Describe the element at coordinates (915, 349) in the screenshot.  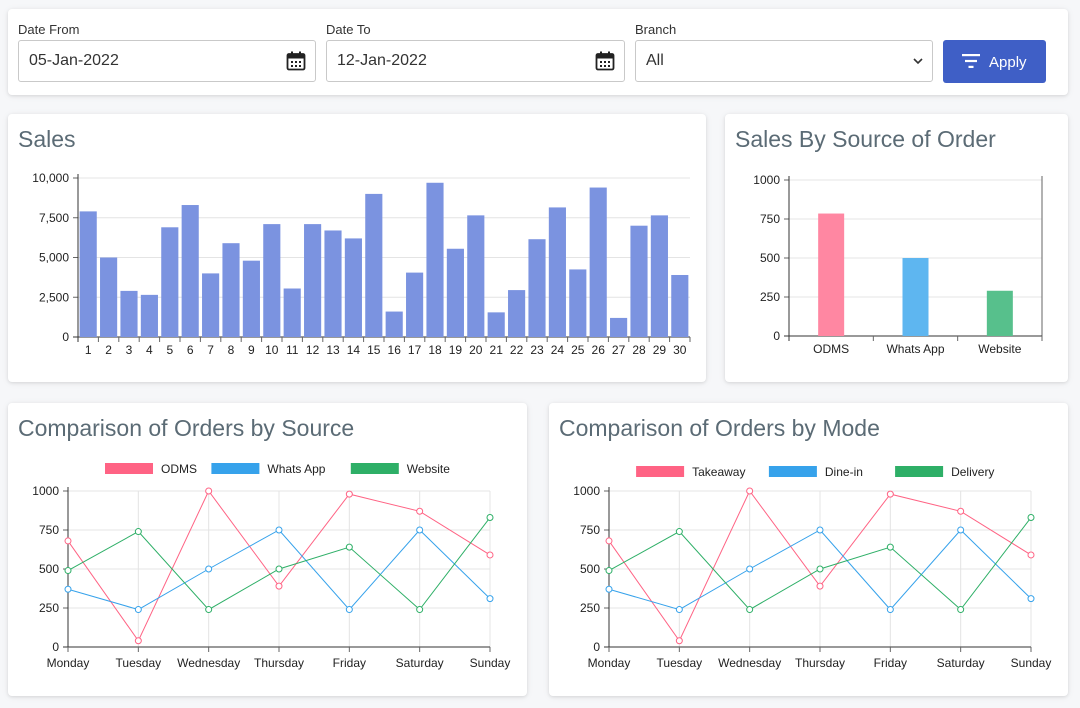
I see `x-tick-label: Whats App` at that location.